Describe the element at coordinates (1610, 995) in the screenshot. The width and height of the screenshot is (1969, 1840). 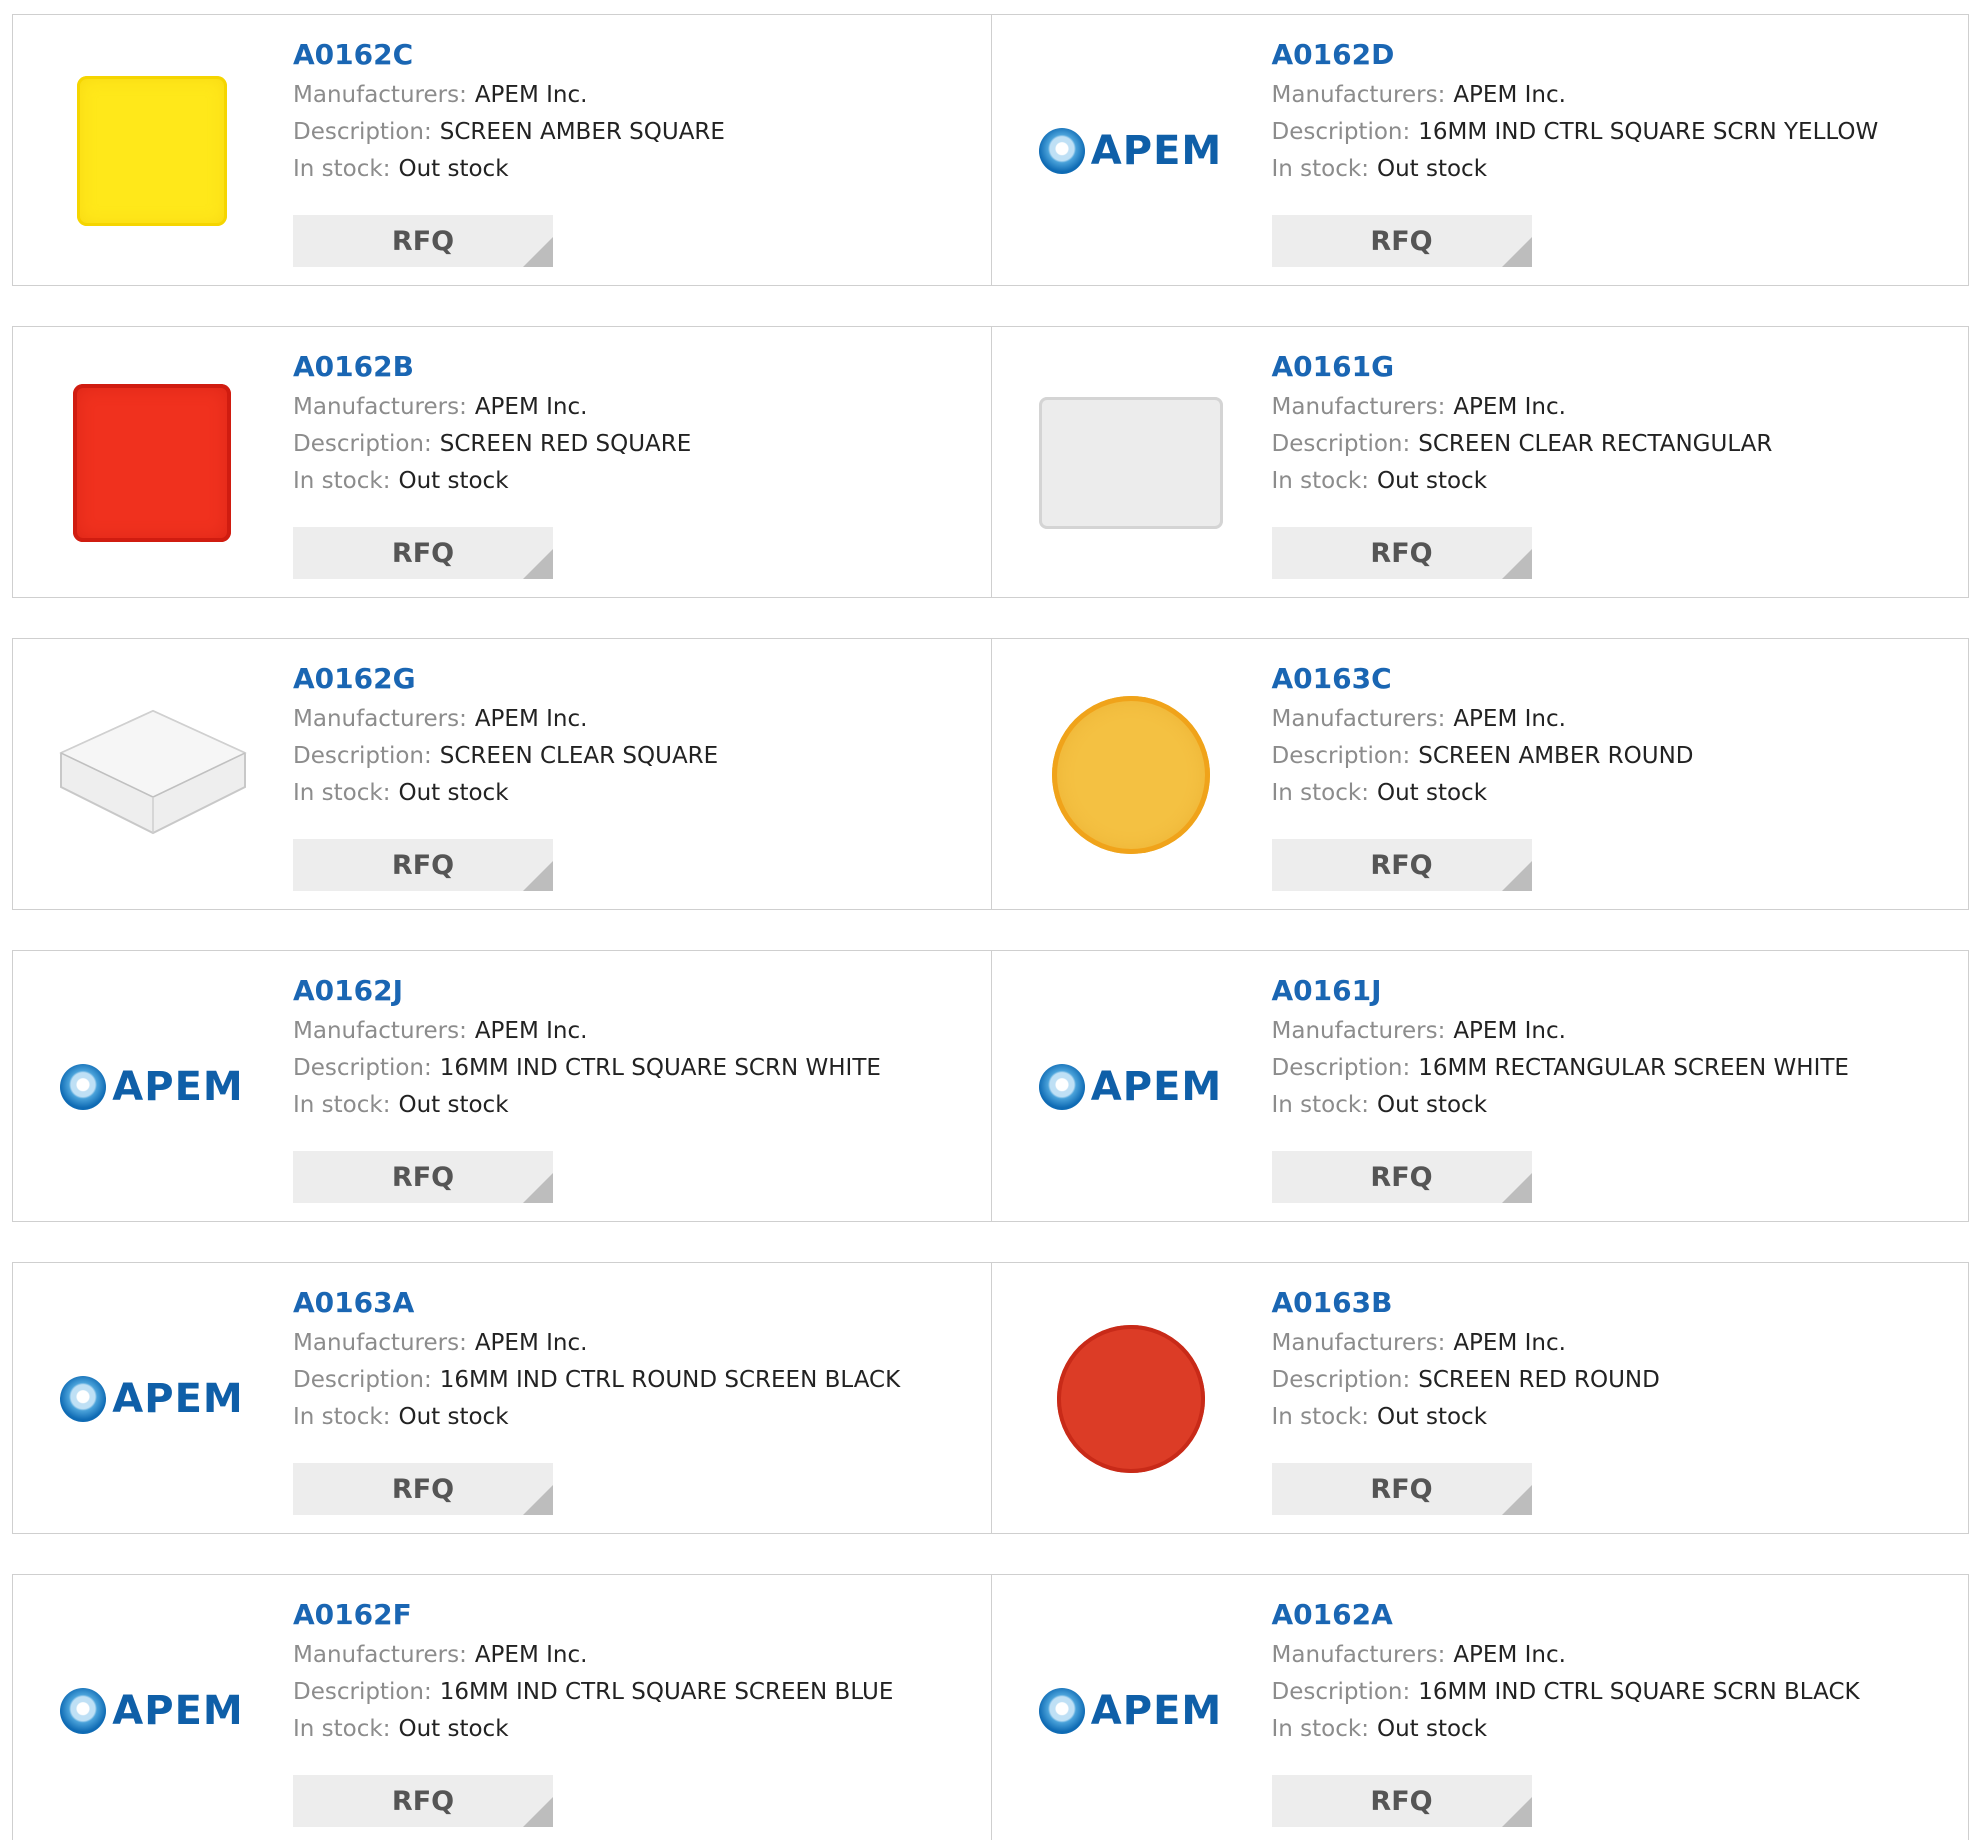
I see `part-number-link: A0161J` at that location.